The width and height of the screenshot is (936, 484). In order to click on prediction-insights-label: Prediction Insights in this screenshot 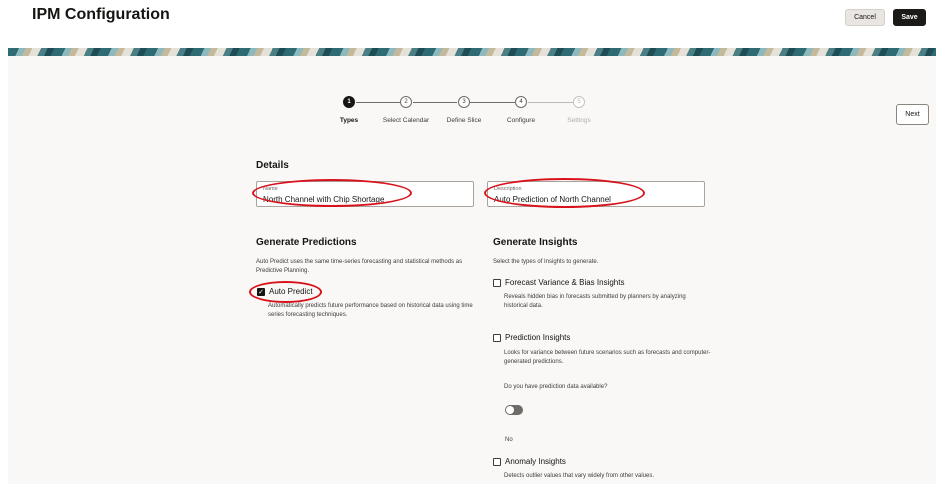, I will do `click(537, 337)`.